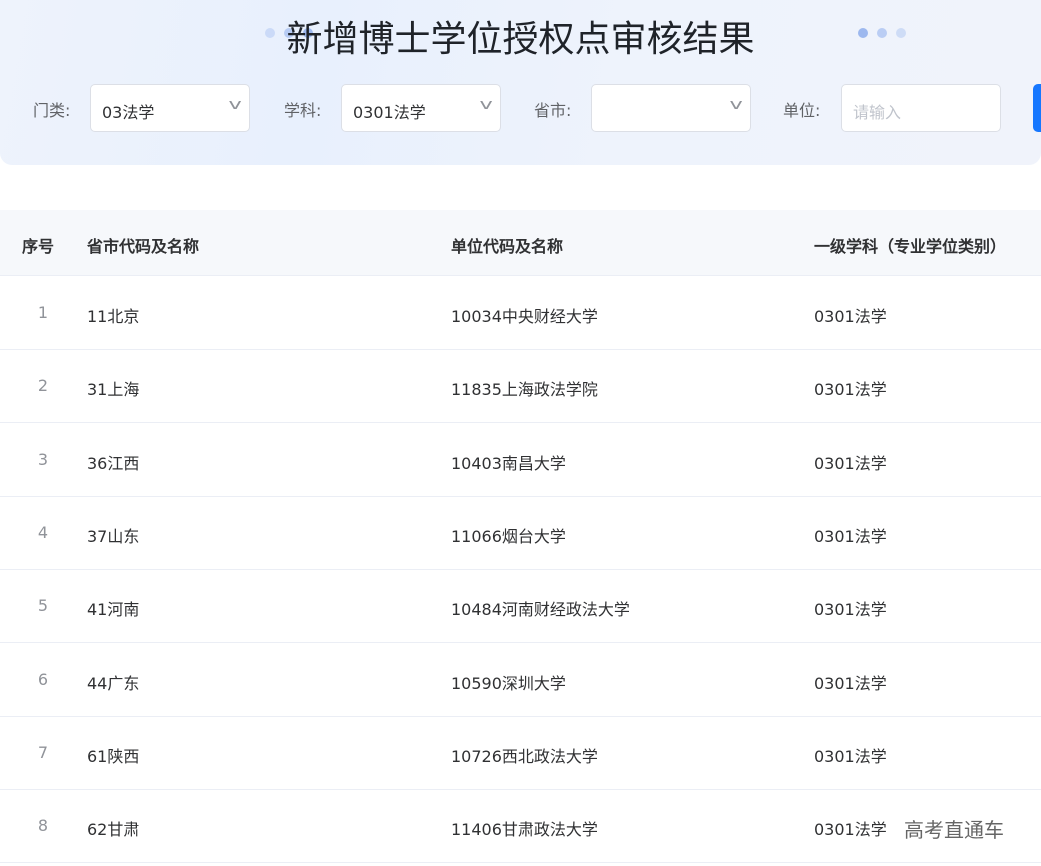  I want to click on table-row: 1 11北京 10034中央财经大学 0301法学, so click(520, 313).